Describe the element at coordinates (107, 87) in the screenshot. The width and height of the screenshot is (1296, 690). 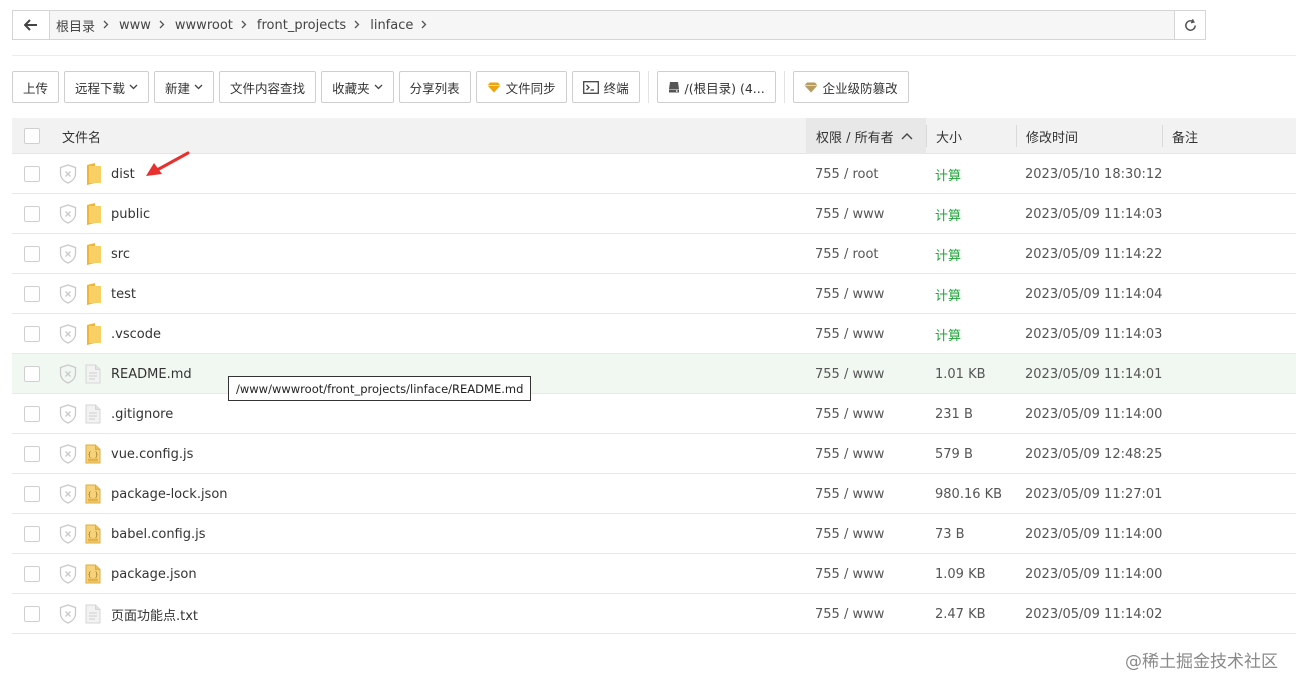
I see `remote-download-button: 远程下载` at that location.